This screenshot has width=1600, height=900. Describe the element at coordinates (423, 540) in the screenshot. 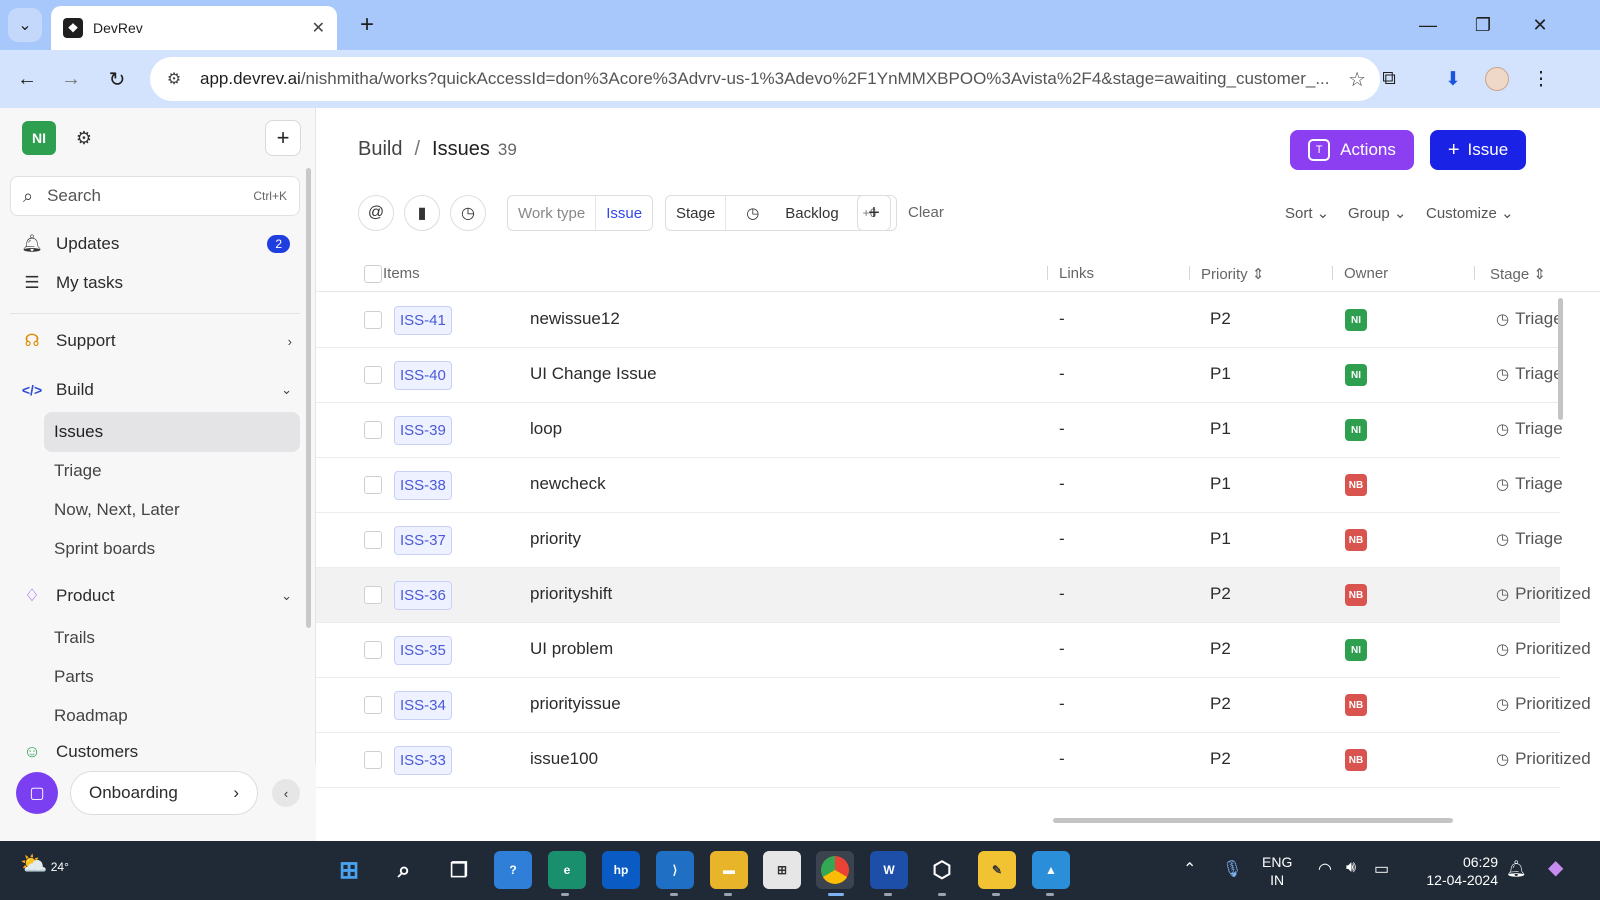

I see `issue-id: ISS-37` at that location.